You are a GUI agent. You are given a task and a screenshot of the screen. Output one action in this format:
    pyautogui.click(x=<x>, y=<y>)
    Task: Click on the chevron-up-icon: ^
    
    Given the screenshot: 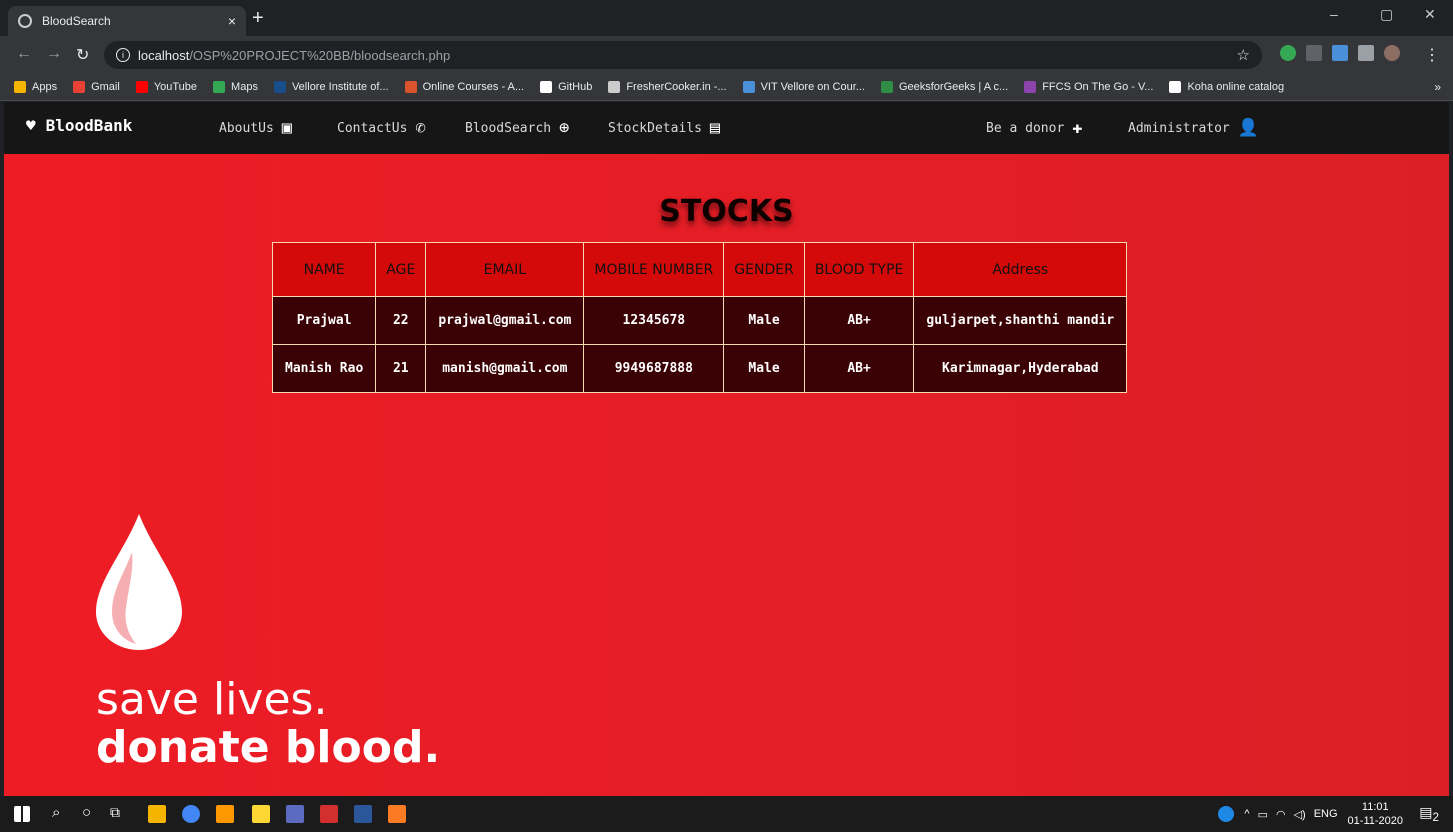 What is the action you would take?
    pyautogui.click(x=1246, y=814)
    